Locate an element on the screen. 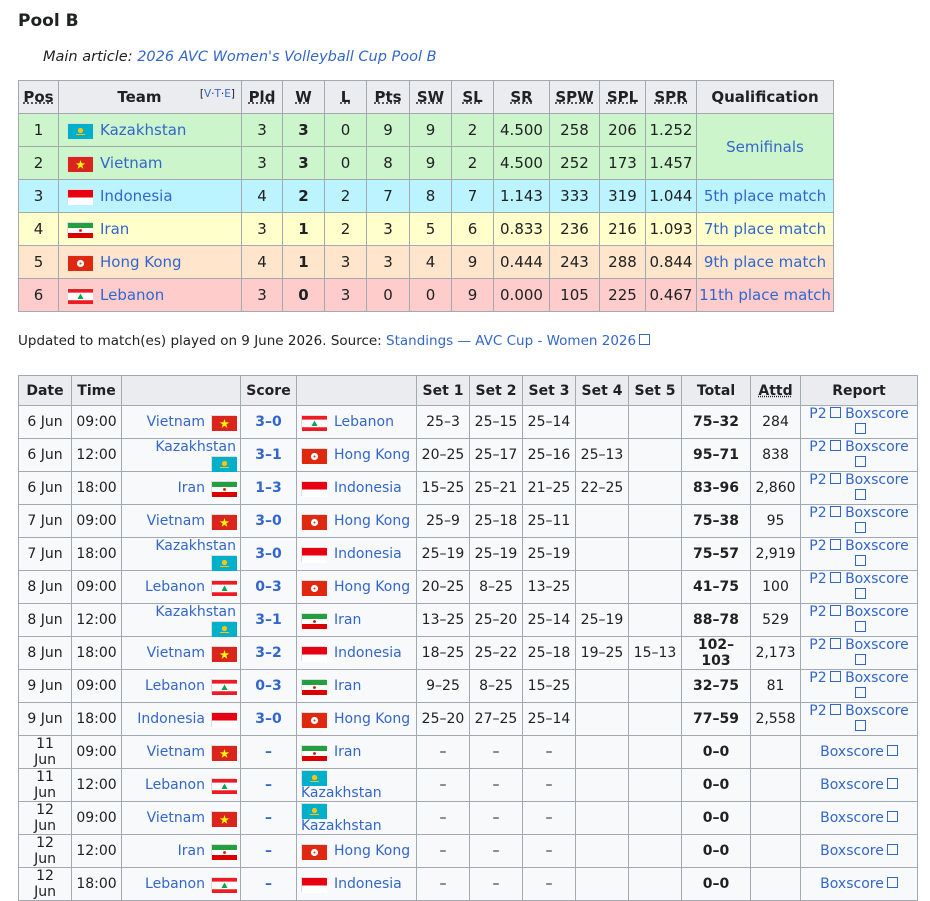 The height and width of the screenshot is (901, 930). qualification-link: 11th place match is located at coordinates (765, 295).